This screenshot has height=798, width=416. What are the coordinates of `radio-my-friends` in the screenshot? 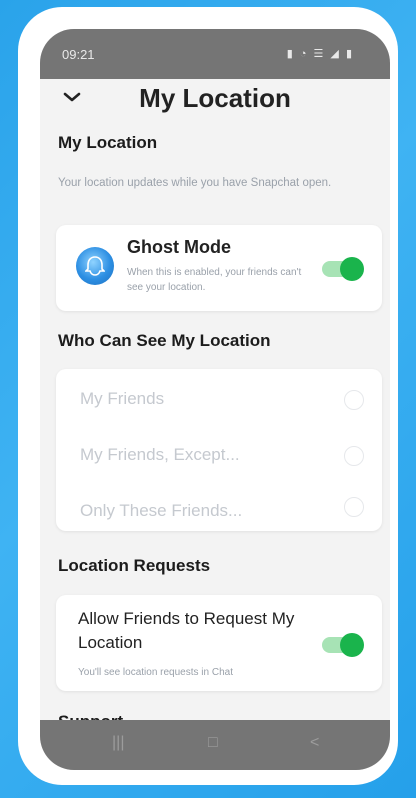 It's located at (354, 400).